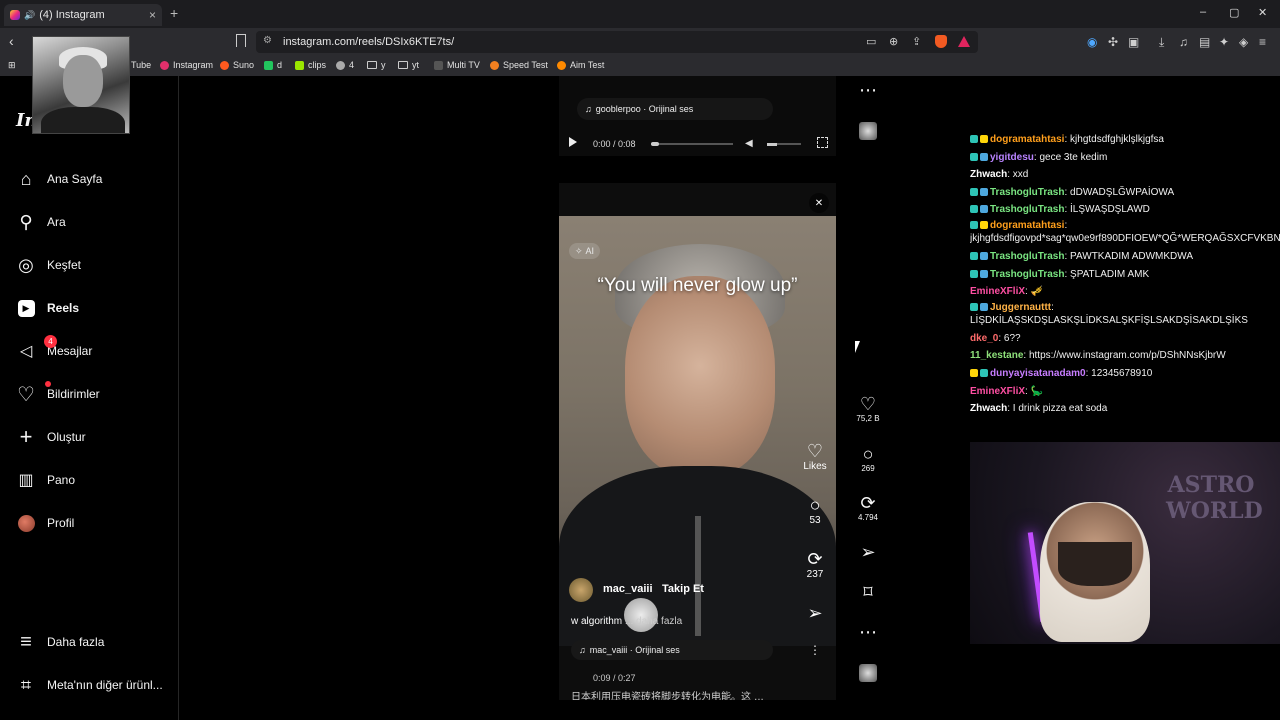  I want to click on browser-tab: 🔊 (4) Instagram ×, so click(83, 15).